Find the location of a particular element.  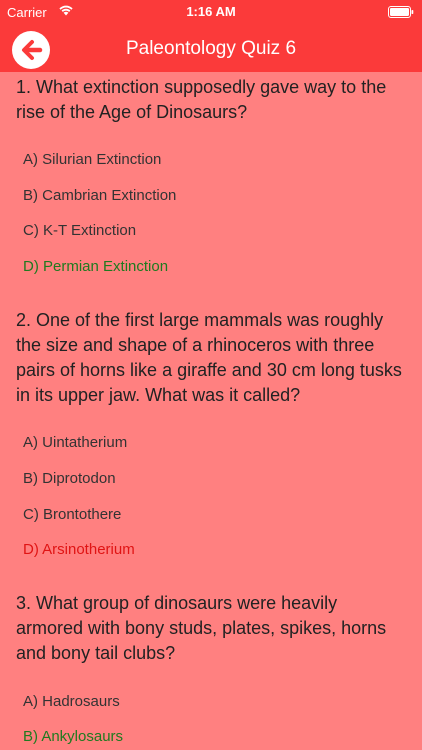

battery-icon is located at coordinates (401, 12).